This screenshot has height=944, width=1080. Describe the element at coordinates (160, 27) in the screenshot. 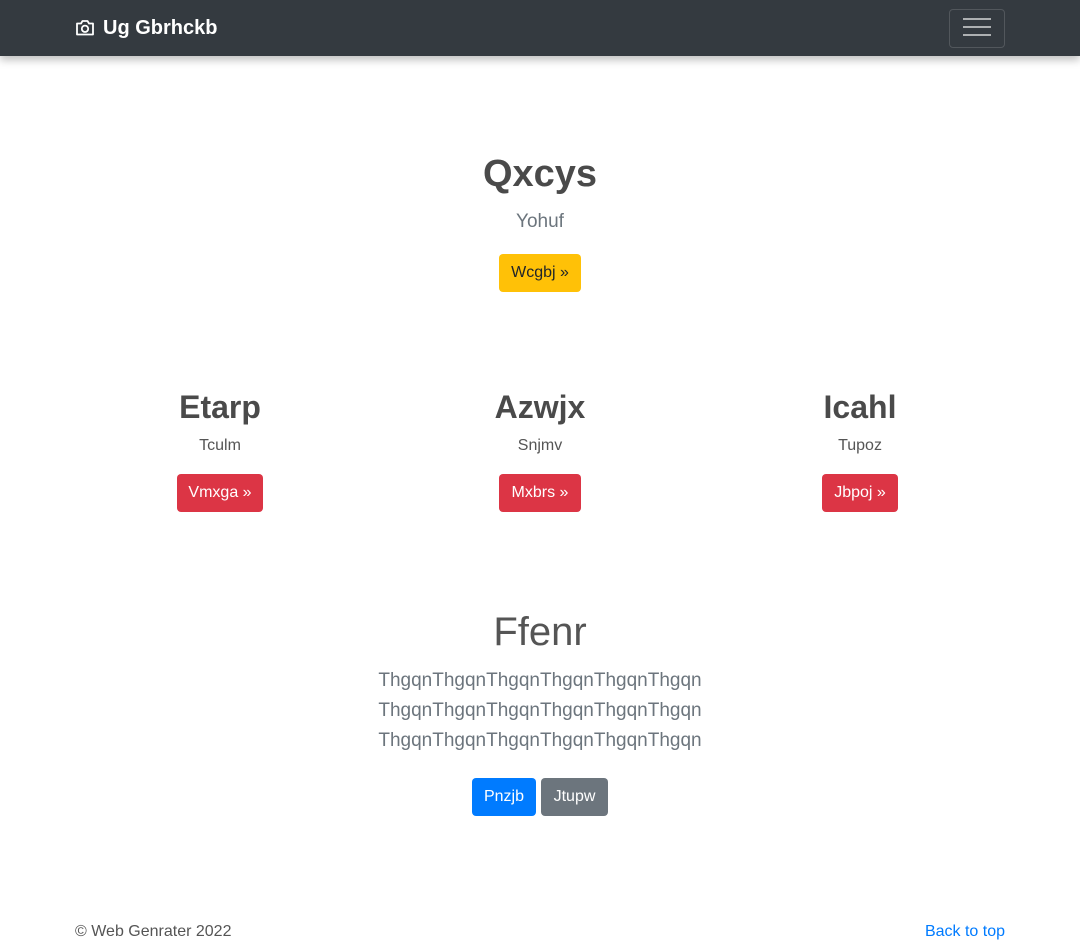

I see `brand-text: Ug Gbrhckb` at that location.